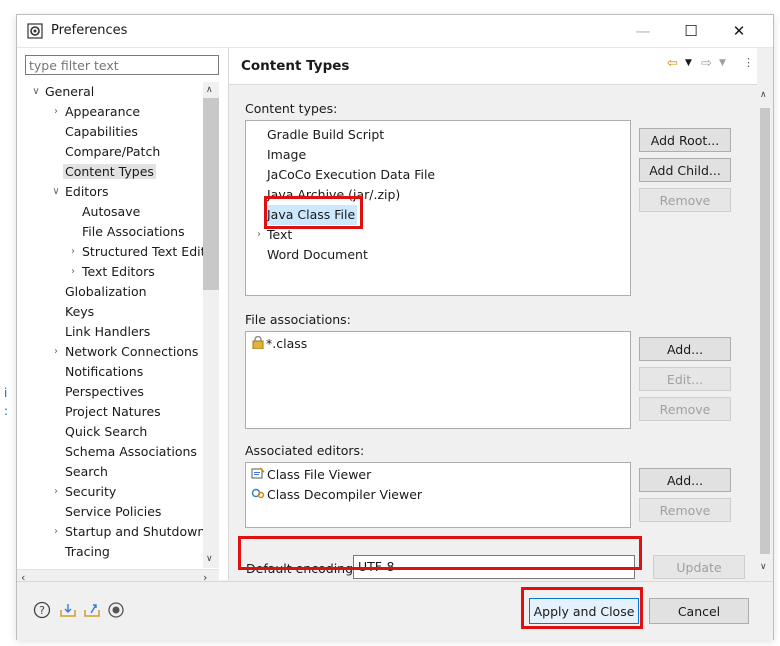 This screenshot has width=780, height=646. I want to click on preferences-app-icon, so click(35, 31).